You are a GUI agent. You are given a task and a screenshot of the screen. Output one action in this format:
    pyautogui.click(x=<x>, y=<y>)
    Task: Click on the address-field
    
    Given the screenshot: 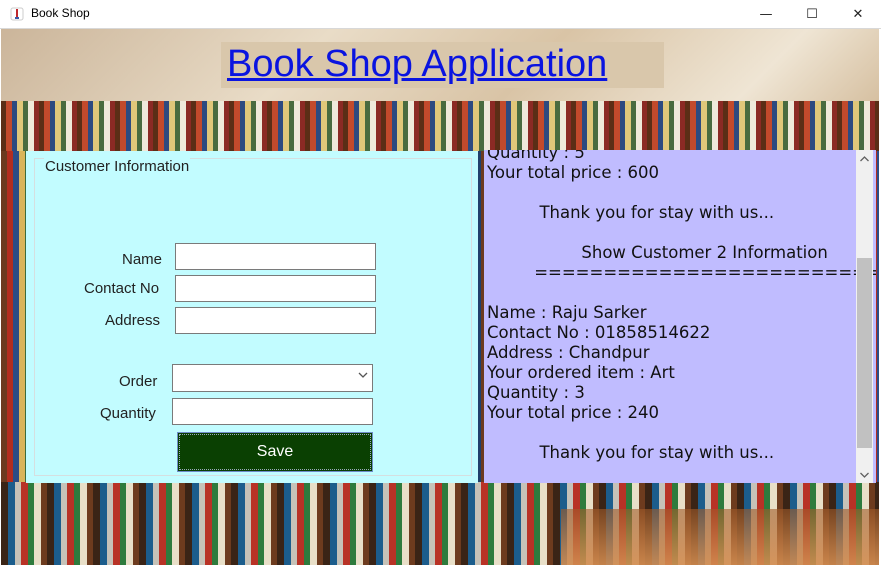 What is the action you would take?
    pyautogui.click(x=275, y=320)
    